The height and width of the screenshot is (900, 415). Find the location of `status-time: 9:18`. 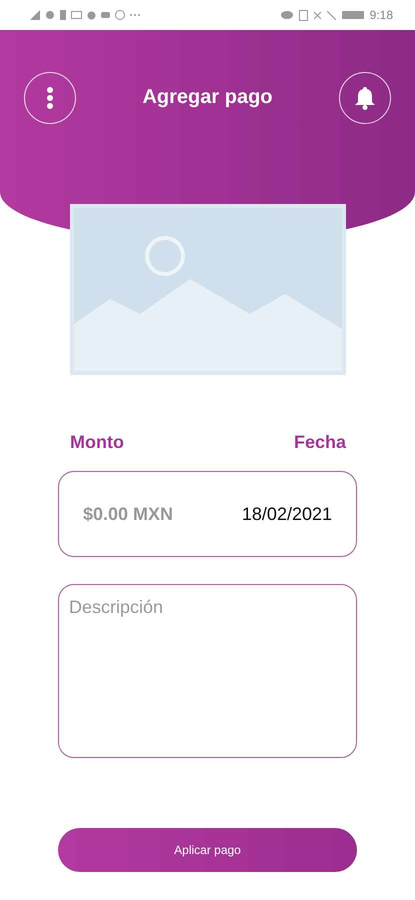

status-time: 9:18 is located at coordinates (381, 15).